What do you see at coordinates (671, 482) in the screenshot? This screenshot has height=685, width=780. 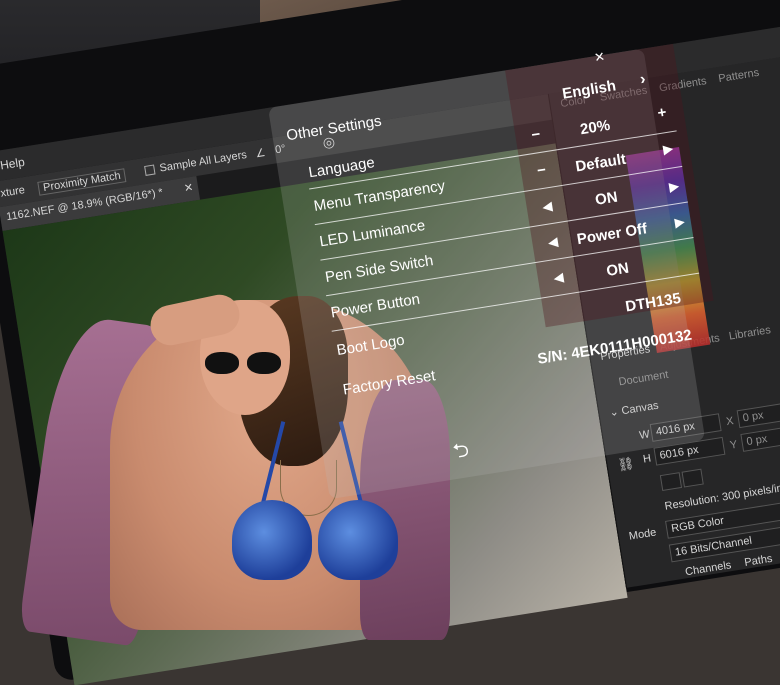 I see `portrait-icon` at bounding box center [671, 482].